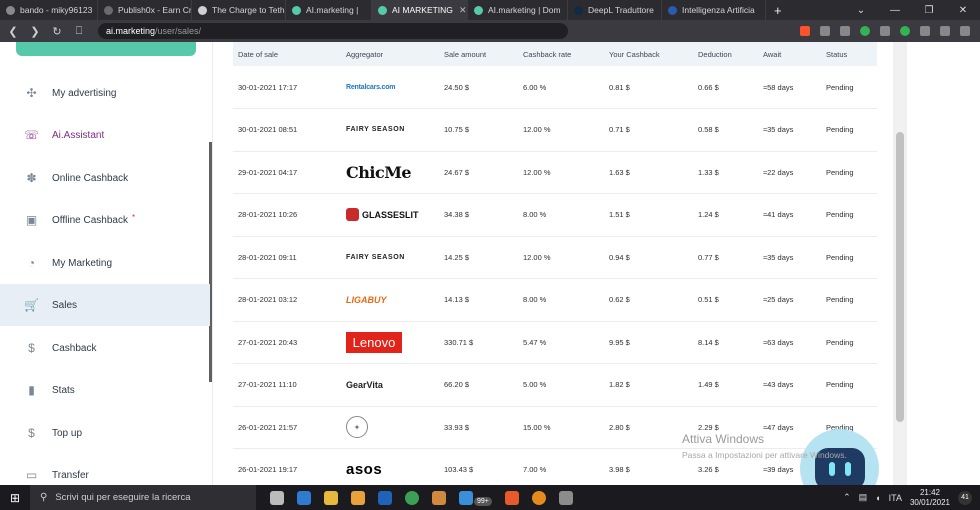 Image resolution: width=980 pixels, height=510 pixels. What do you see at coordinates (877, 498) in the screenshot?
I see `tray-volume-icon: ◖` at bounding box center [877, 498].